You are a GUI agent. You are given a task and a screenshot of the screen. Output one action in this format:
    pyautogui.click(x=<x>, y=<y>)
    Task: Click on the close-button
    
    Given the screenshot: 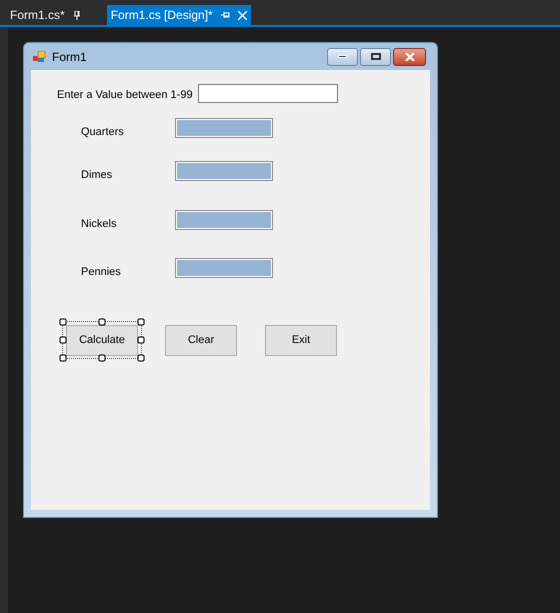 What is the action you would take?
    pyautogui.click(x=409, y=57)
    